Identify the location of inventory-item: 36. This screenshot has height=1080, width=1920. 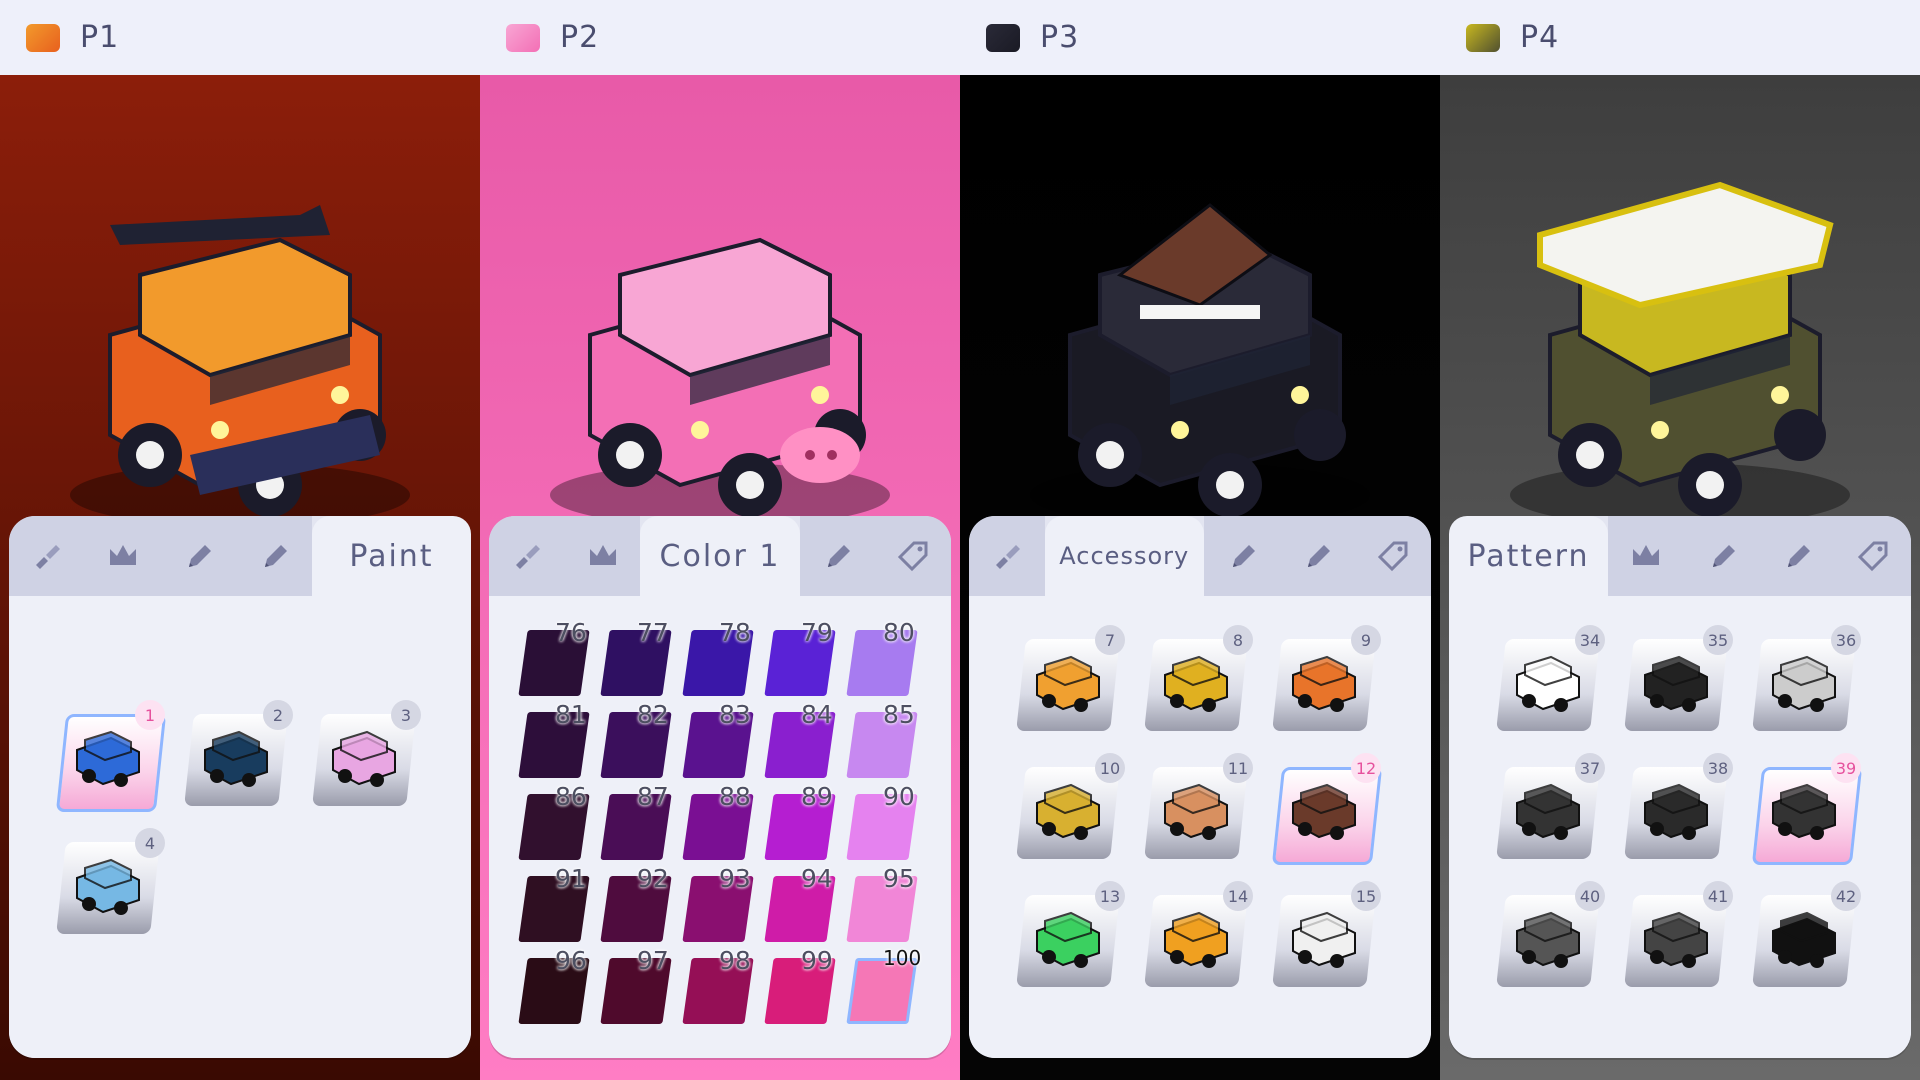
(1806, 678).